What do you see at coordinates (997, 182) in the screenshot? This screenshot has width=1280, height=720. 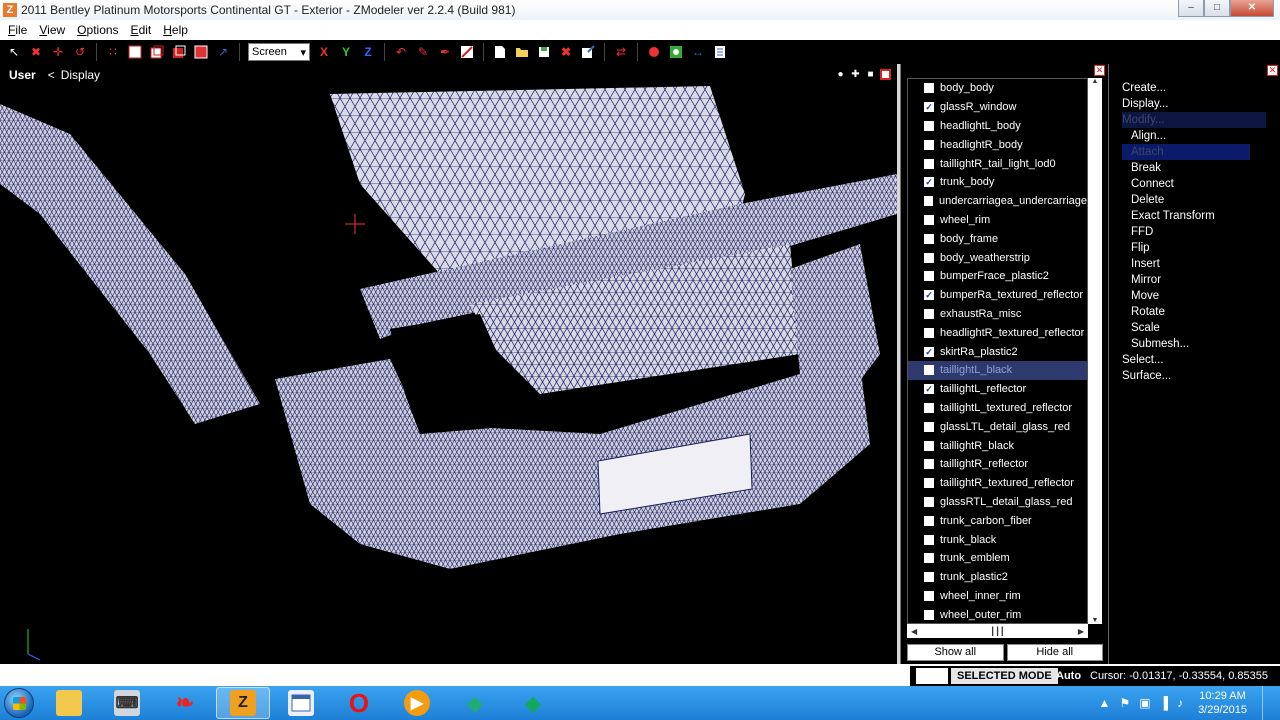 I see `object-list-item: ✓ trunk_body` at bounding box center [997, 182].